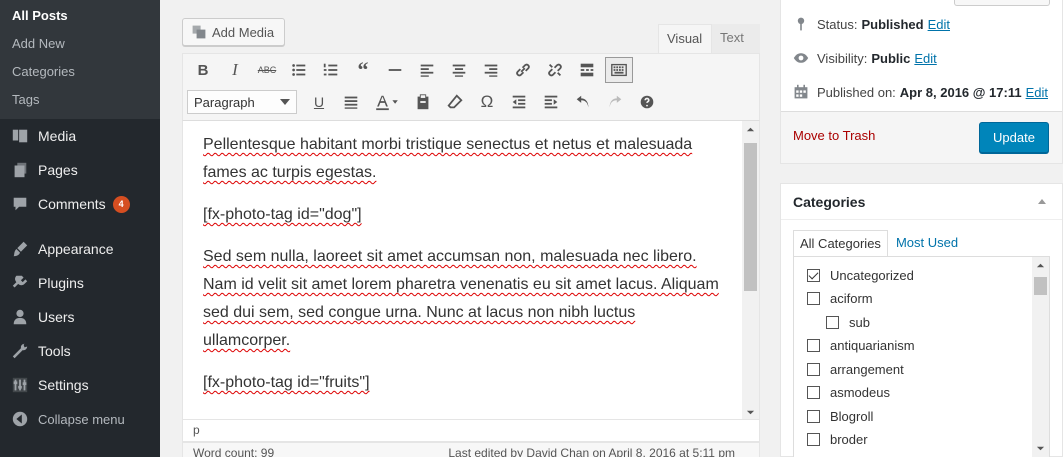 Image resolution: width=1063 pixels, height=457 pixels. I want to click on chevron-down-icon, so click(285, 102).